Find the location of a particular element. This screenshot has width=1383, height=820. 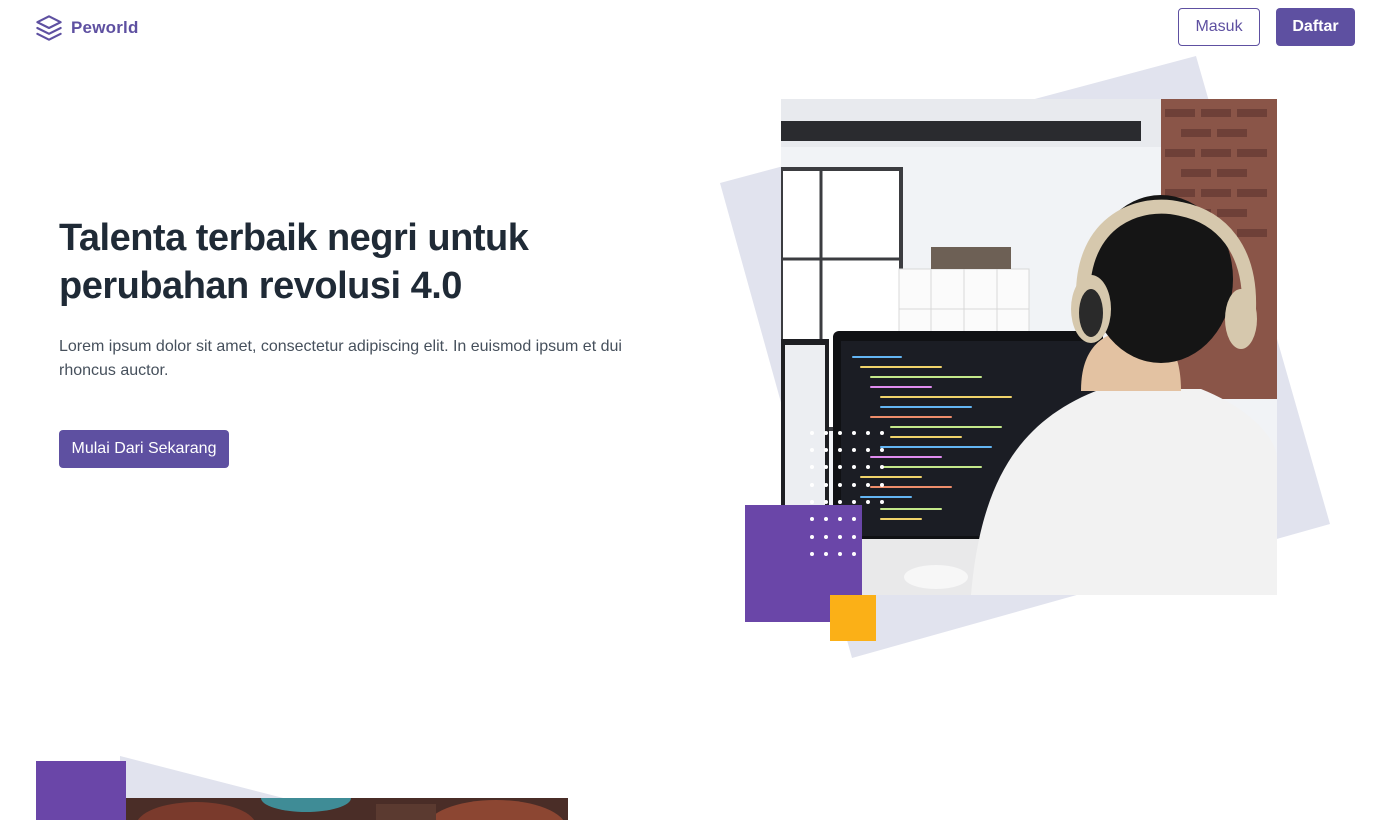

section-purple-accent is located at coordinates (81, 790).